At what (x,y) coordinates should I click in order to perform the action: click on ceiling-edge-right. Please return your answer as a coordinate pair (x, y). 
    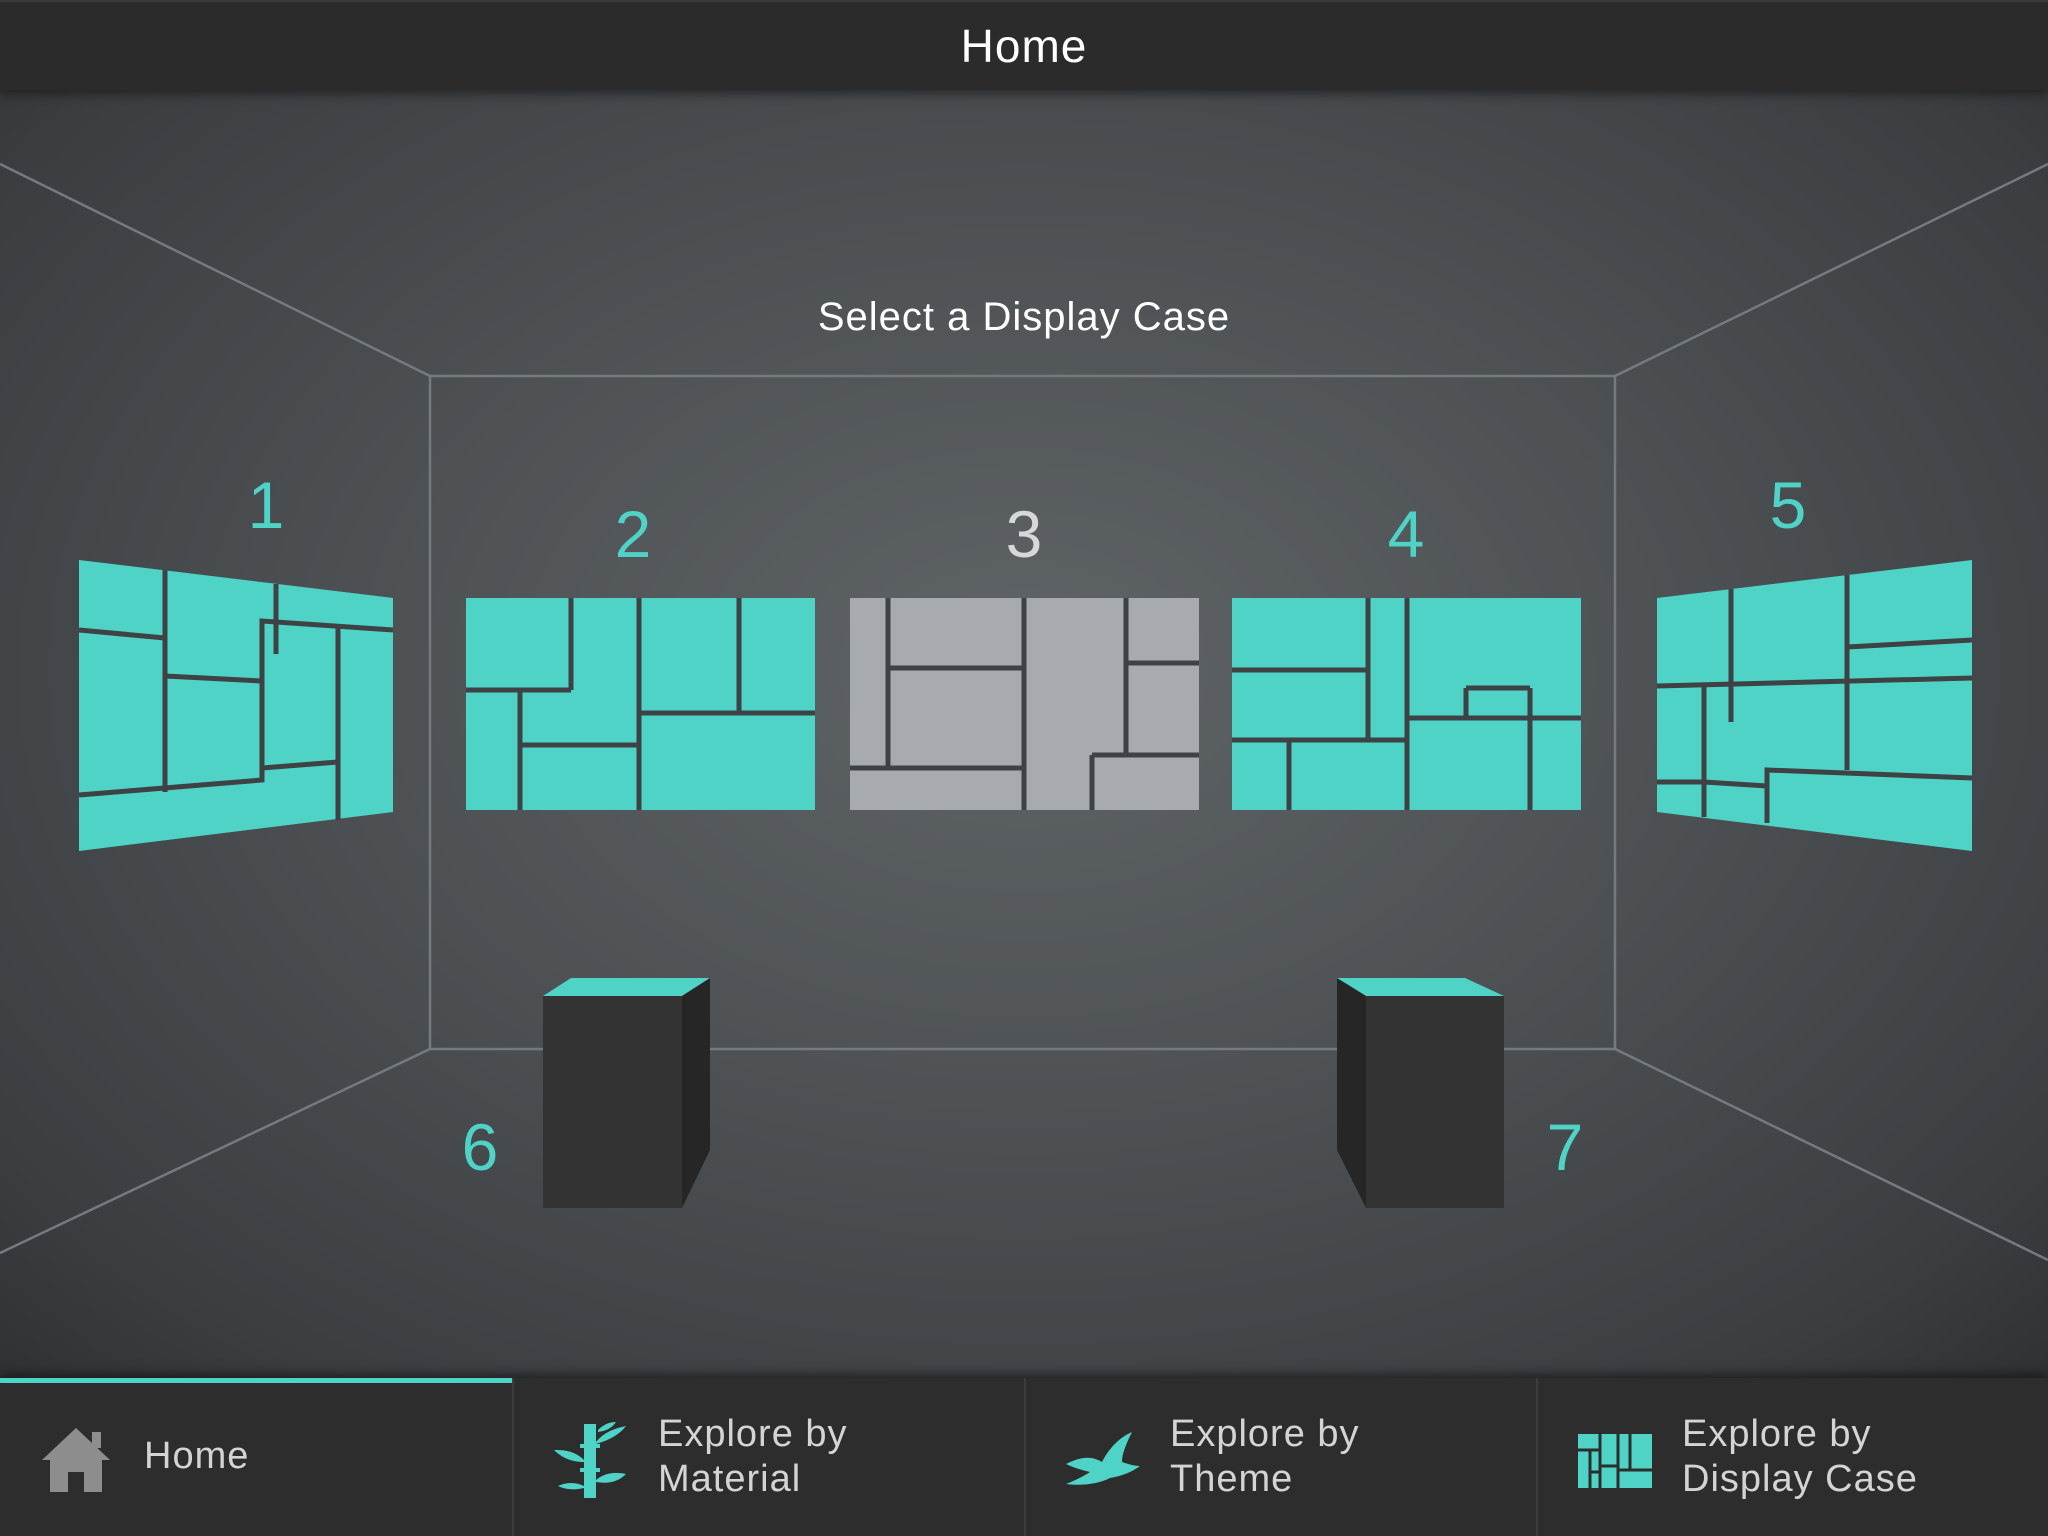
    Looking at the image, I should click on (1831, 270).